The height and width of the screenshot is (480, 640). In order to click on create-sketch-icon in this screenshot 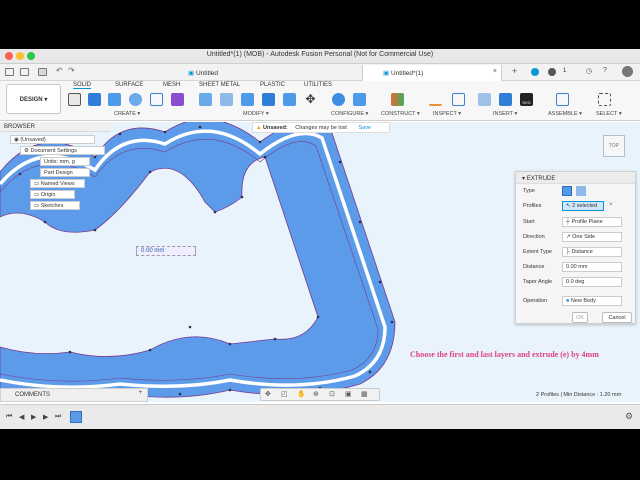, I will do `click(94, 99)`.